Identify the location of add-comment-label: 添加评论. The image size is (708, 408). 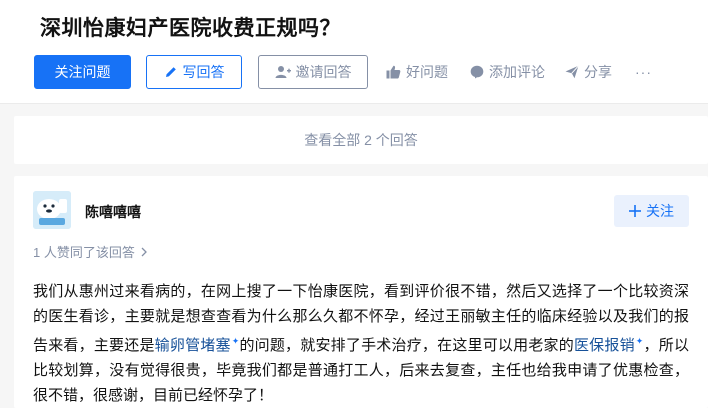
(517, 72).